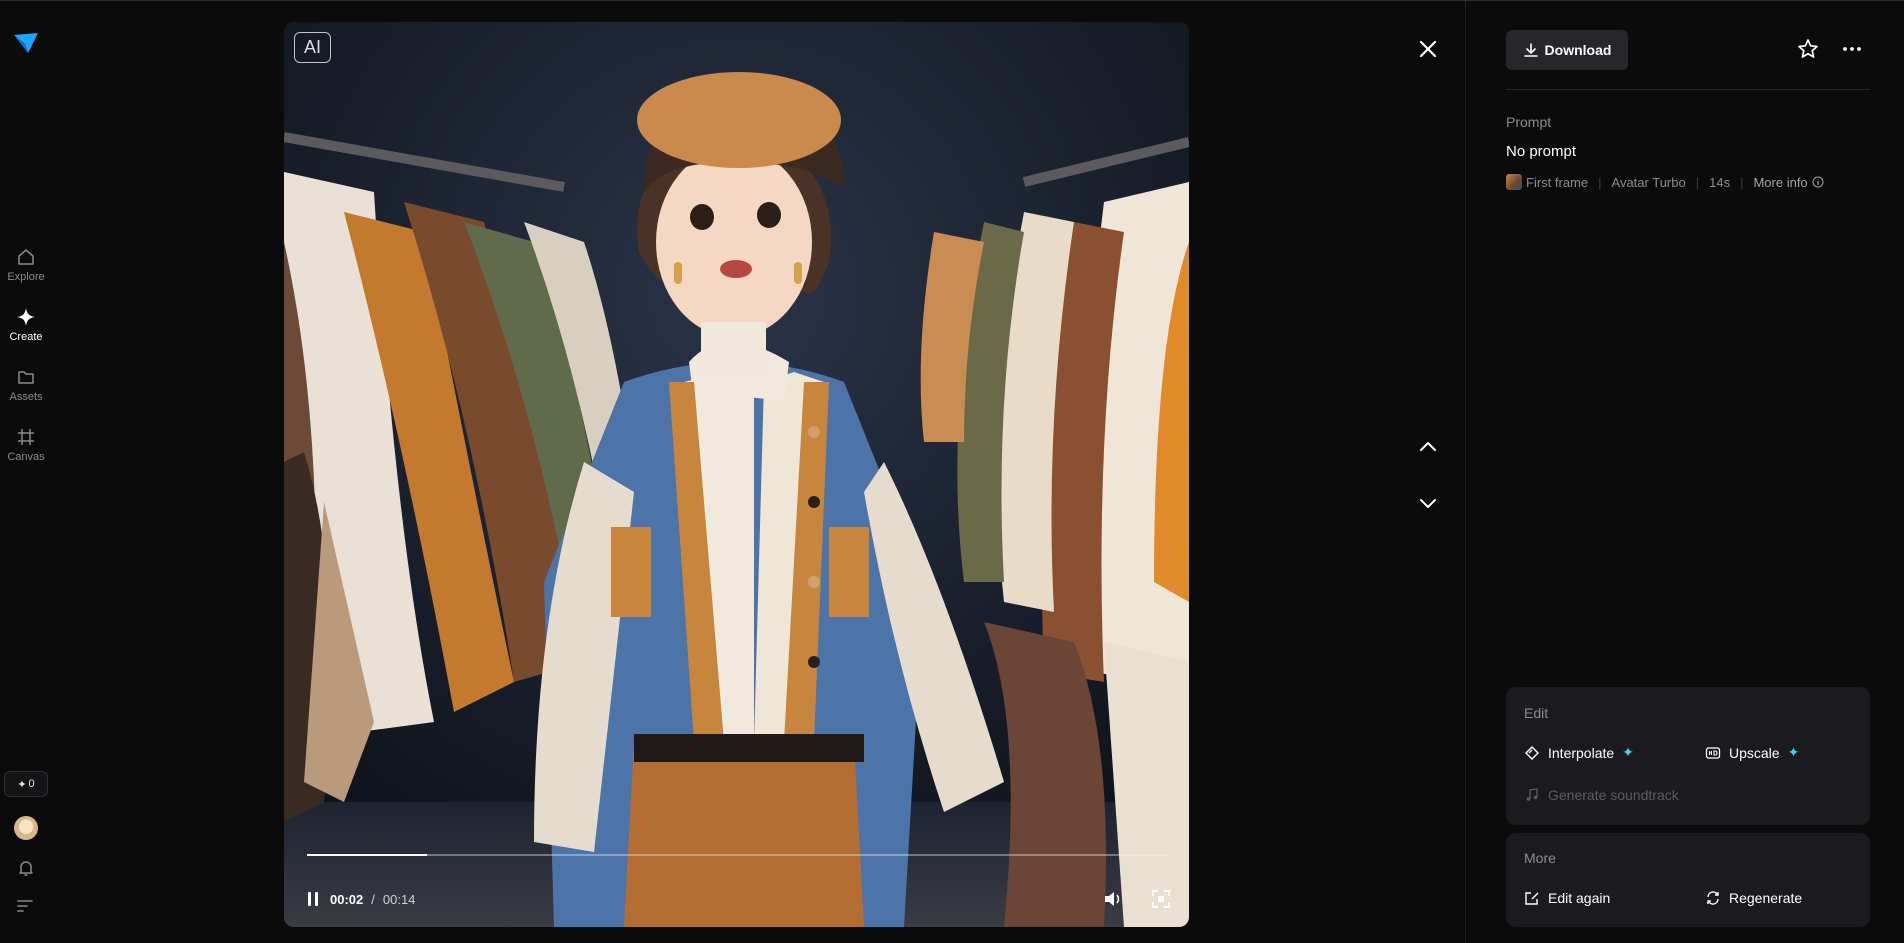  I want to click on ai-badge: AI, so click(312, 47).